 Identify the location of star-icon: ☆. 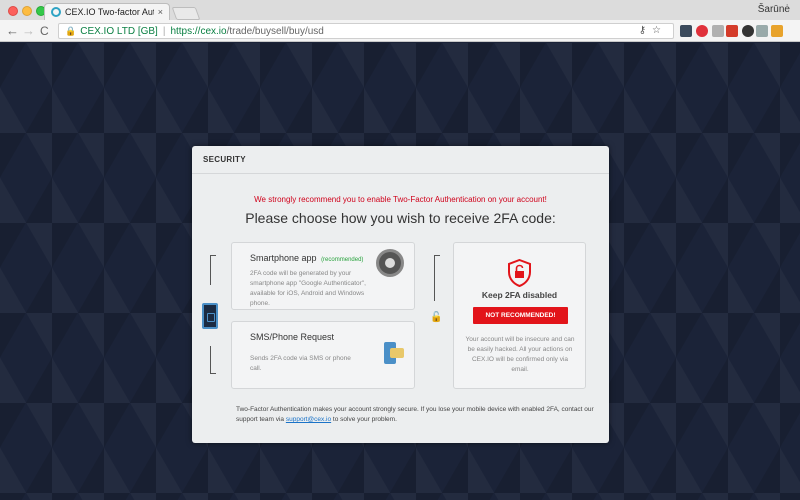
(659, 30).